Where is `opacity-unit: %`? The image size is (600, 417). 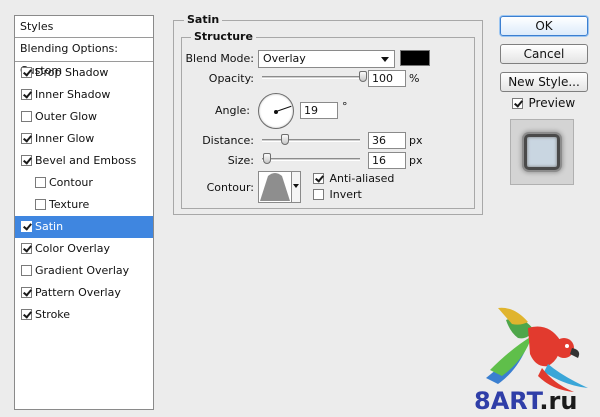 opacity-unit: % is located at coordinates (414, 78).